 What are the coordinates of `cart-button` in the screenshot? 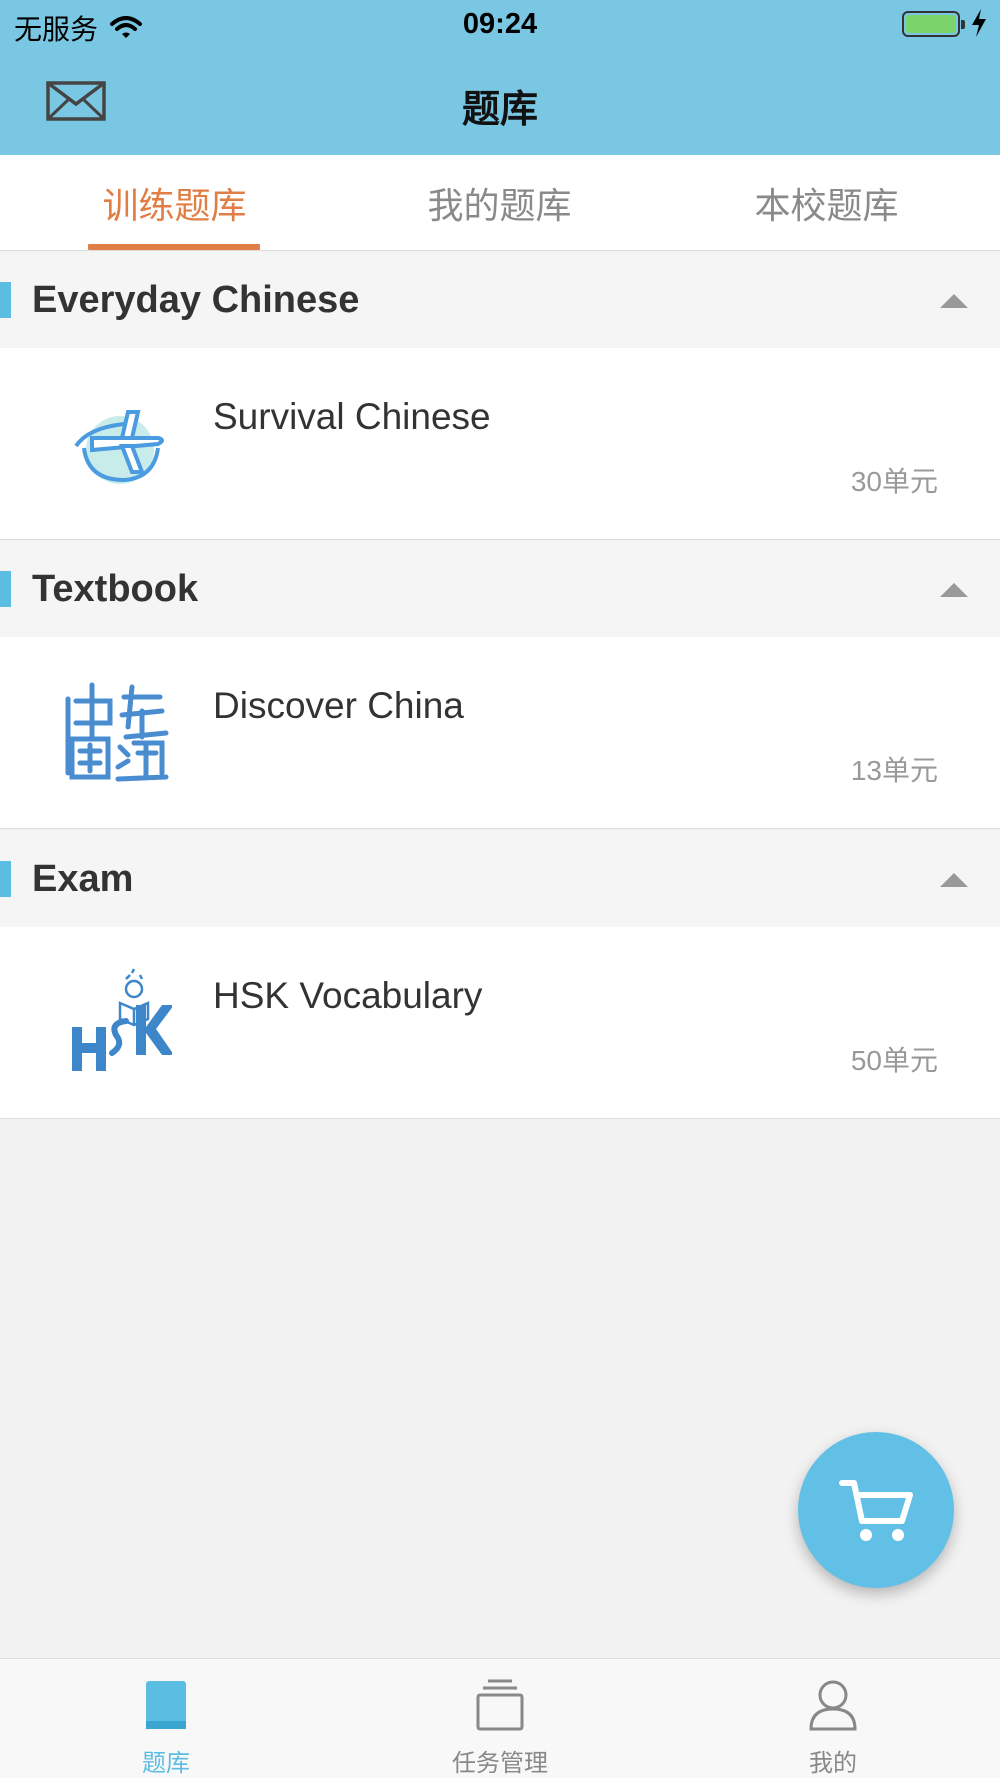 It's located at (876, 1510).